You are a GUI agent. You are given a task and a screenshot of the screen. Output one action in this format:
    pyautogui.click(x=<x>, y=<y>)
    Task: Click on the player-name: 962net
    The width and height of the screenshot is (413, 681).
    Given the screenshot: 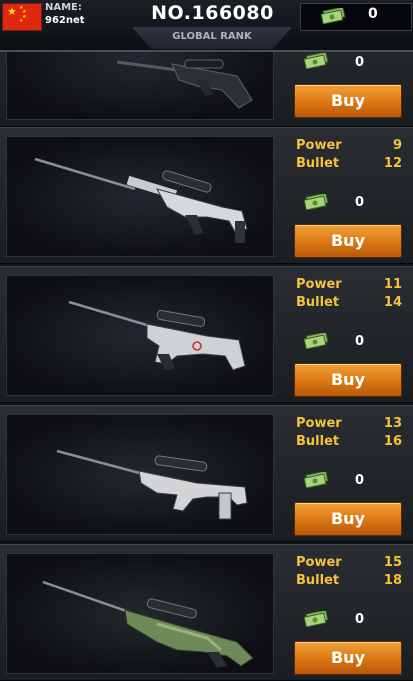 What is the action you would take?
    pyautogui.click(x=65, y=20)
    